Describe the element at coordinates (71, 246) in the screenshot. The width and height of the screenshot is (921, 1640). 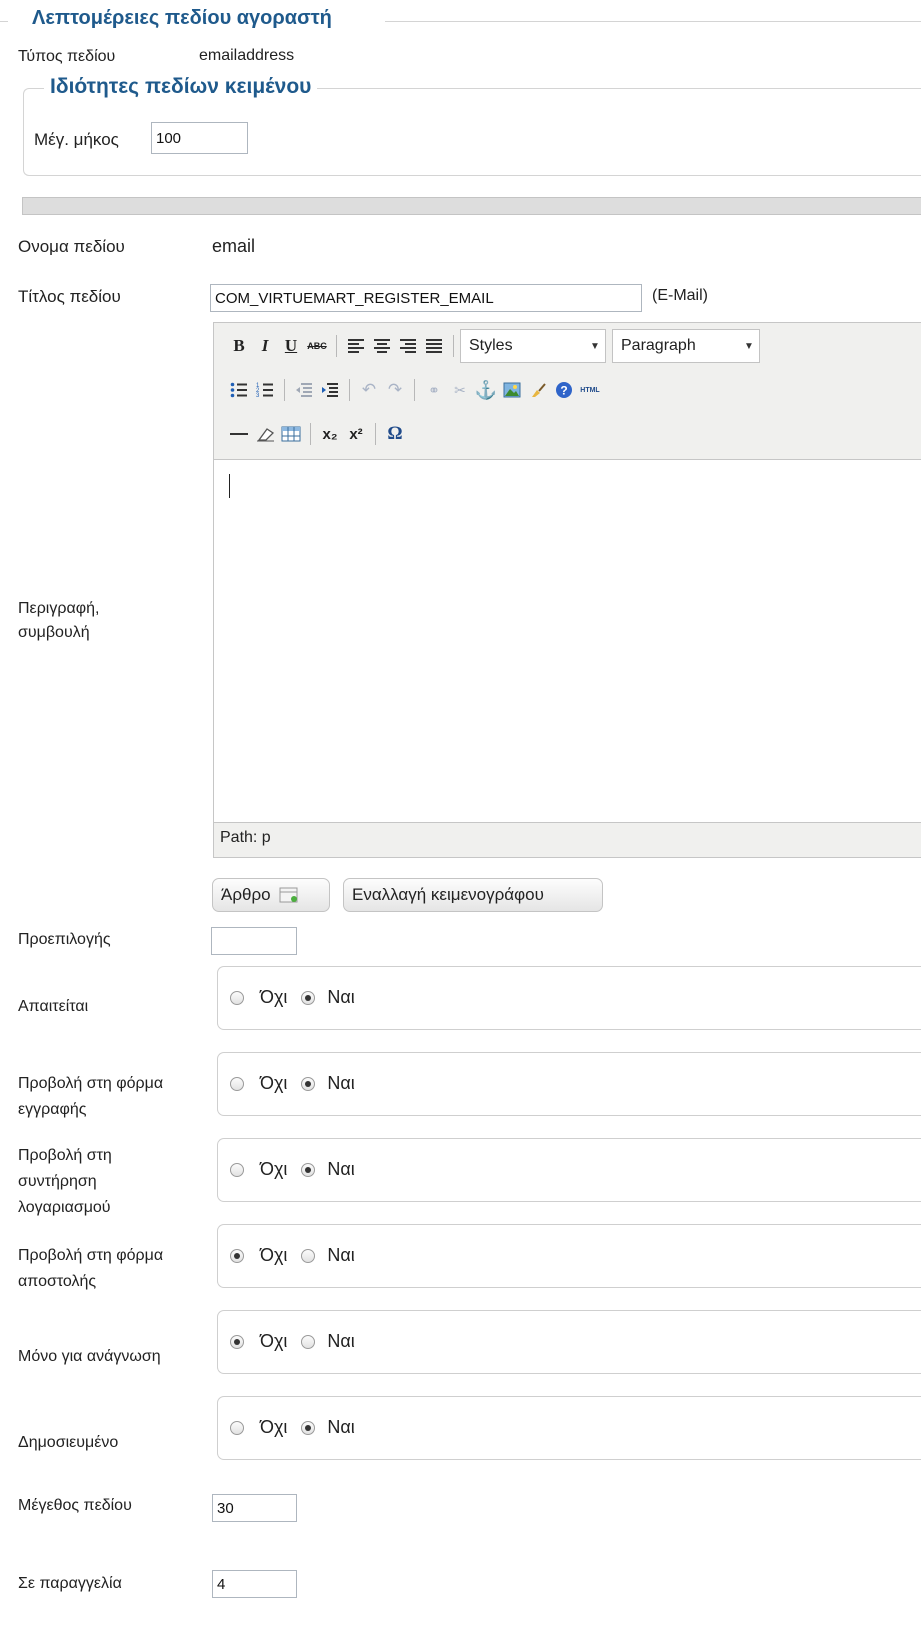
I see `field-name-label: Ονομα πεδίου` at that location.